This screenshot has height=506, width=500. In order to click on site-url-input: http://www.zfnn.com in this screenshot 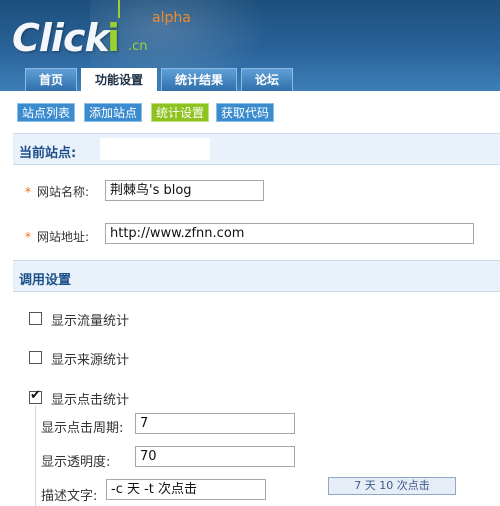, I will do `click(289, 233)`.